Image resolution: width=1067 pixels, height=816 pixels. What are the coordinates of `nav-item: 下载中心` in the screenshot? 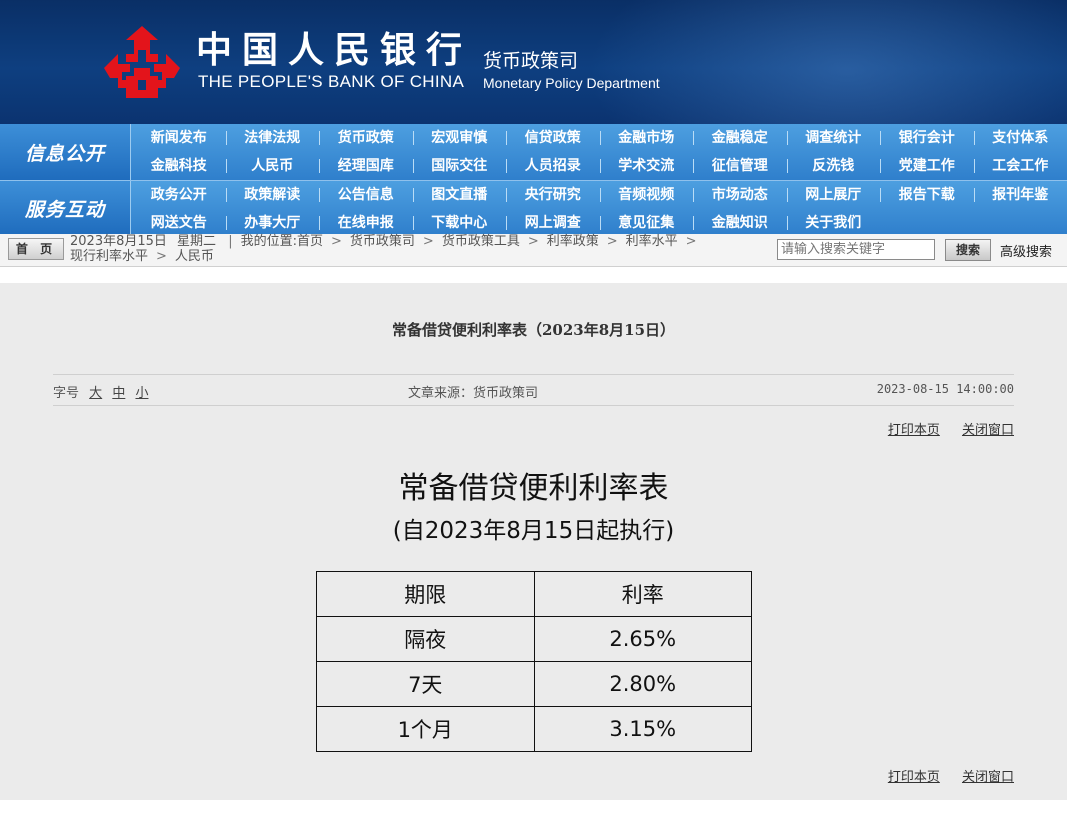 It's located at (460, 223).